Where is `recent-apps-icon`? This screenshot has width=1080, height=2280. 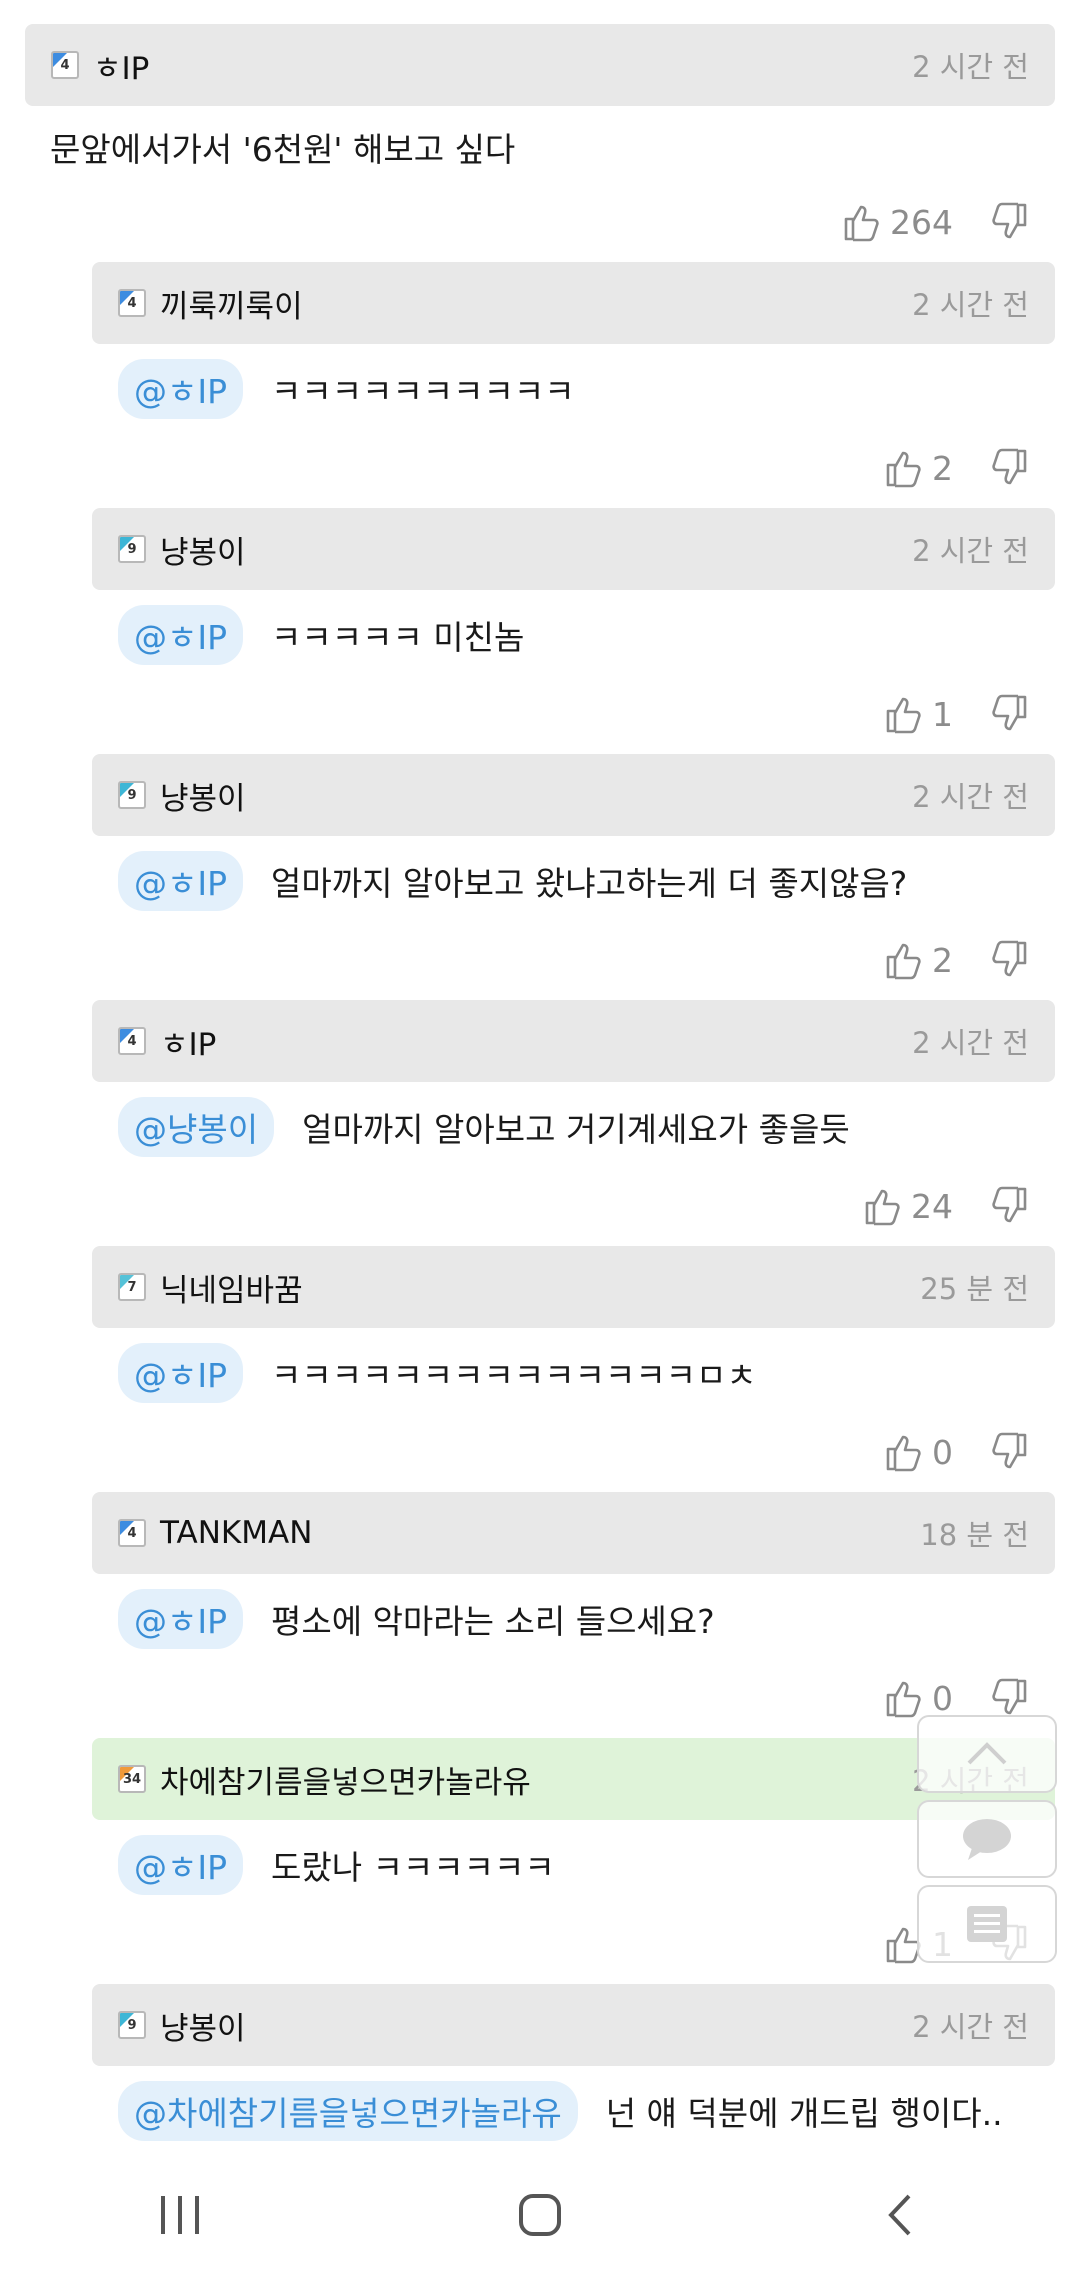 recent-apps-icon is located at coordinates (180, 2215).